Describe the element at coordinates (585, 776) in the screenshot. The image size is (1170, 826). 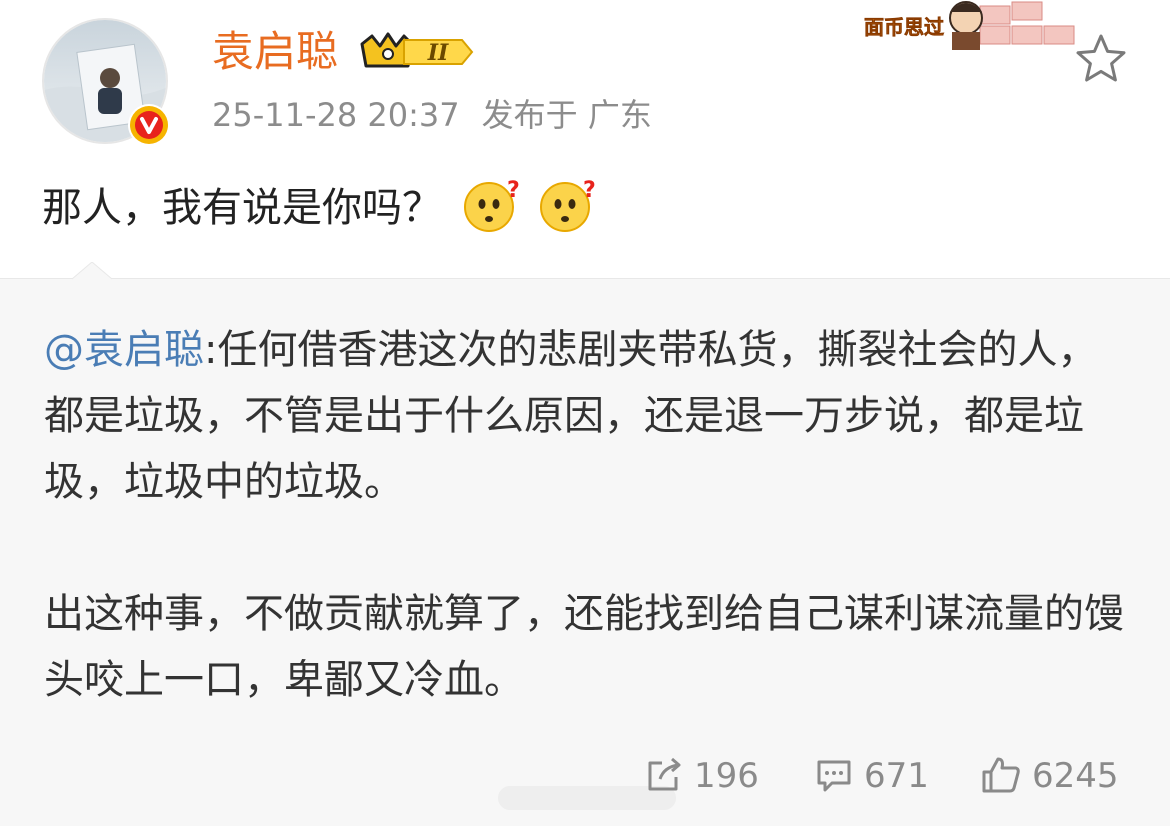
I see `action-bar: 196 671 6245` at that location.